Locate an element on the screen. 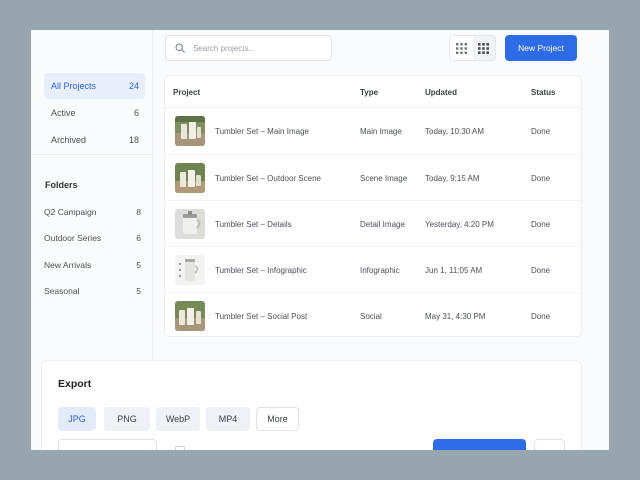  export-title: Export is located at coordinates (75, 384).